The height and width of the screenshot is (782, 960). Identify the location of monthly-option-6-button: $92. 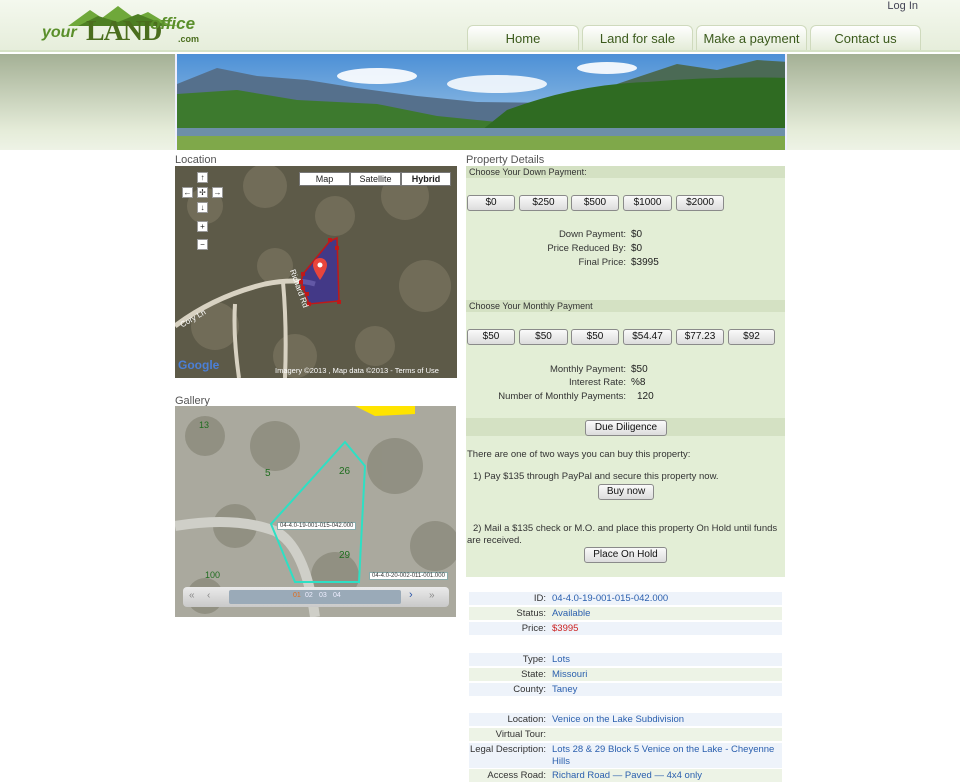
(751, 337).